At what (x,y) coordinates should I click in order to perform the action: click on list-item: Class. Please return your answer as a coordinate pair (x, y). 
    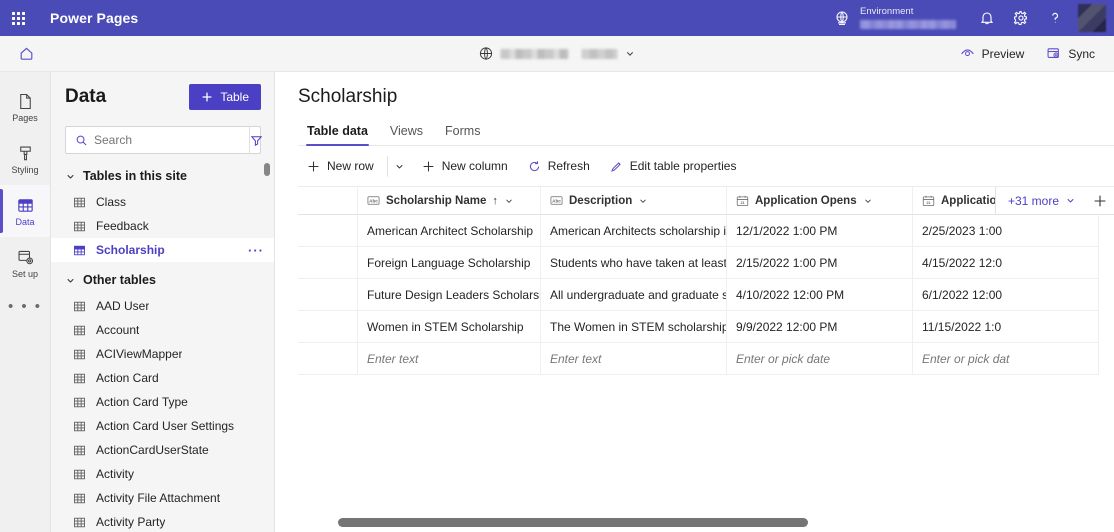
    Looking at the image, I should click on (162, 202).